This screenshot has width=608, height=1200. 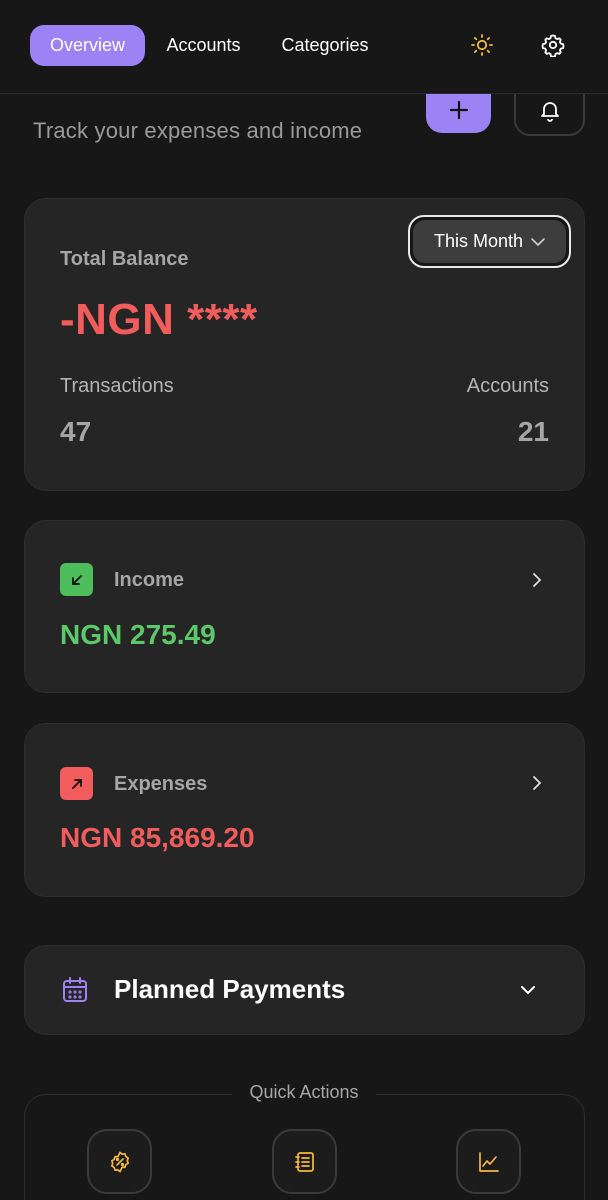 What do you see at coordinates (304, 810) in the screenshot?
I see `expenses-card` at bounding box center [304, 810].